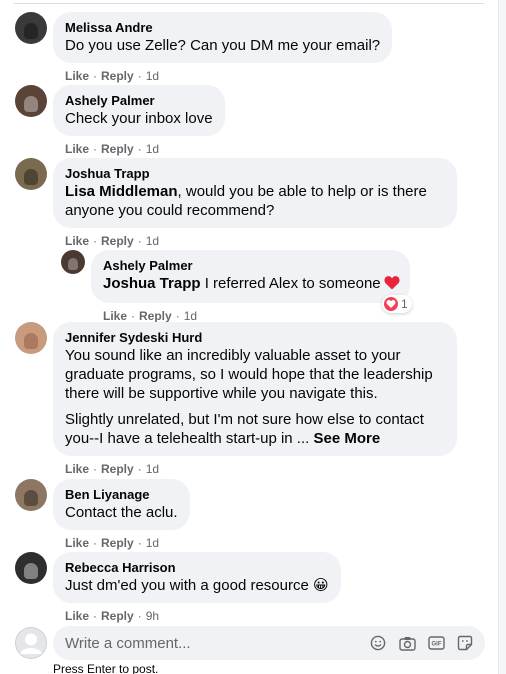 Image resolution: width=506 pixels, height=674 pixels. I want to click on comment-text: Check your inbox love, so click(139, 118).